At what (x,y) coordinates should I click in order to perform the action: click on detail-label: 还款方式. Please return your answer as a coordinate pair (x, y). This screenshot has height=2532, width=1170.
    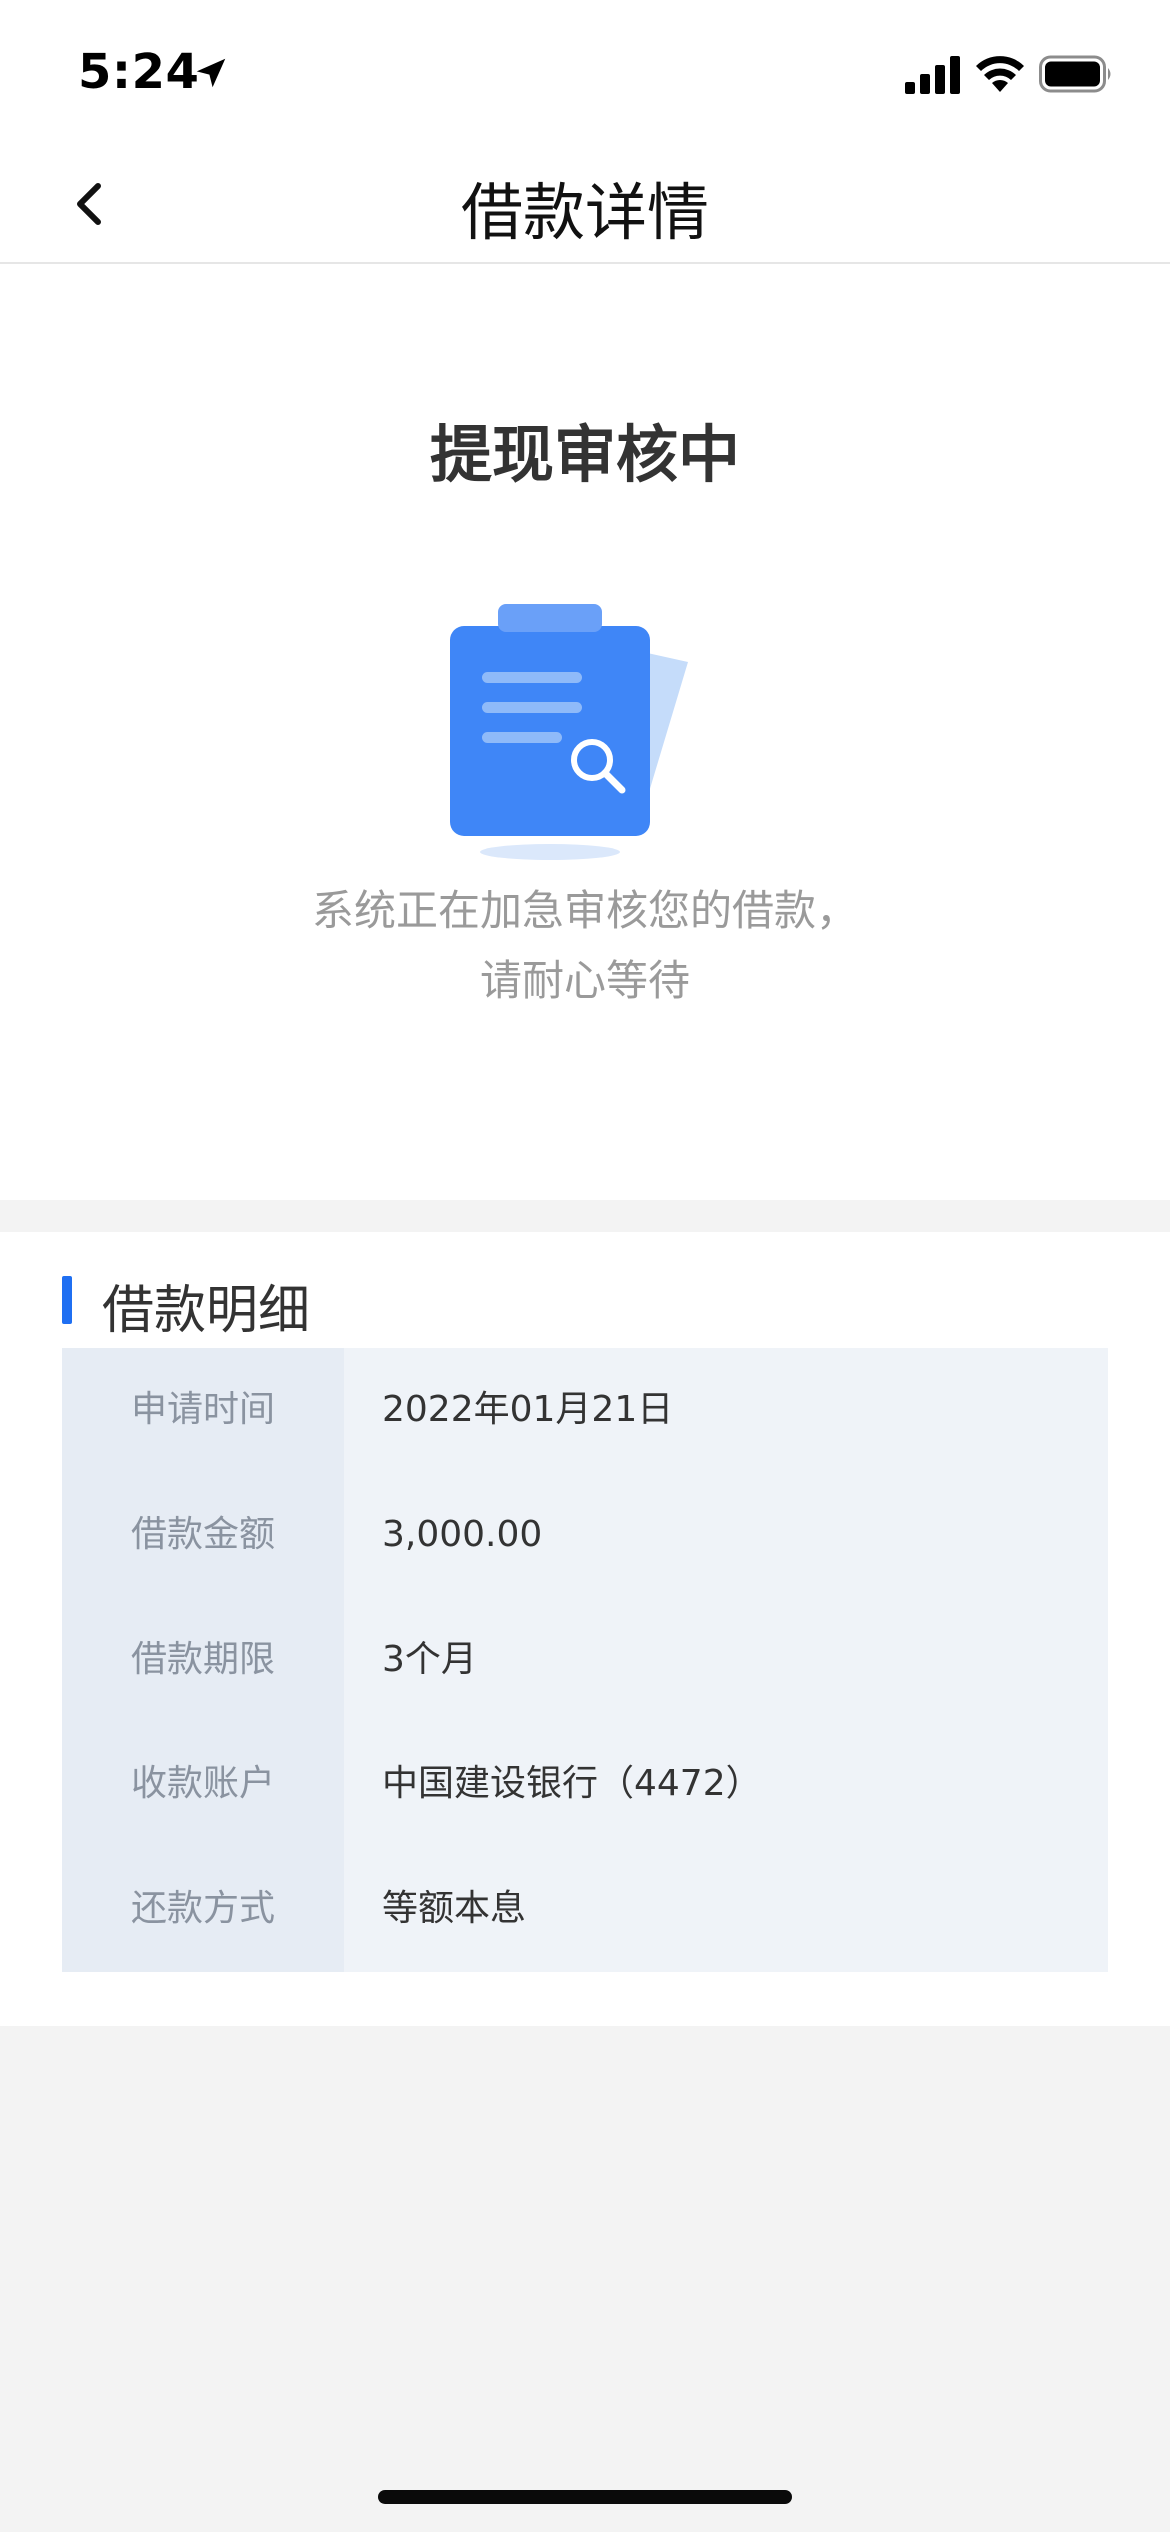
    Looking at the image, I should click on (202, 1909).